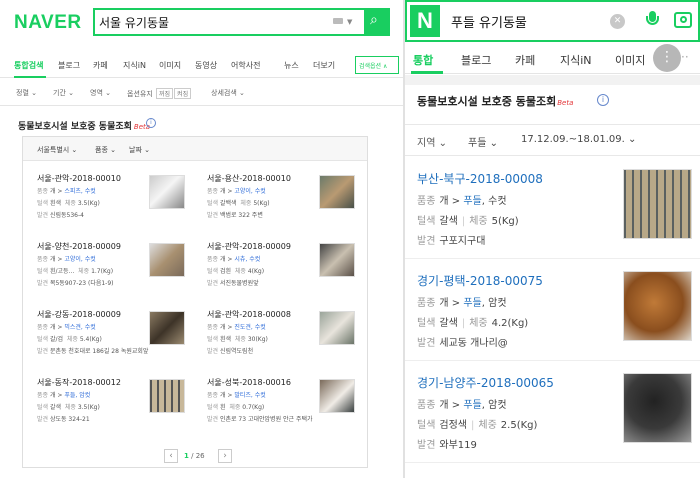 This screenshot has width=700, height=478. Describe the element at coordinates (489, 21) in the screenshot. I see `mobile-search-input: 푸들 유기동물` at that location.